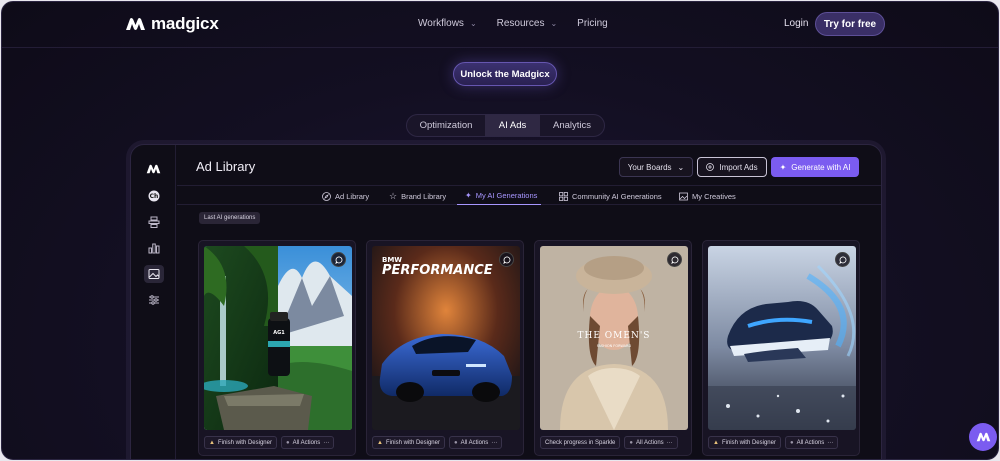 Image resolution: width=1000 pixels, height=461 pixels. I want to click on card-overlay-subtitle: FASHION FORWARD, so click(614, 346).